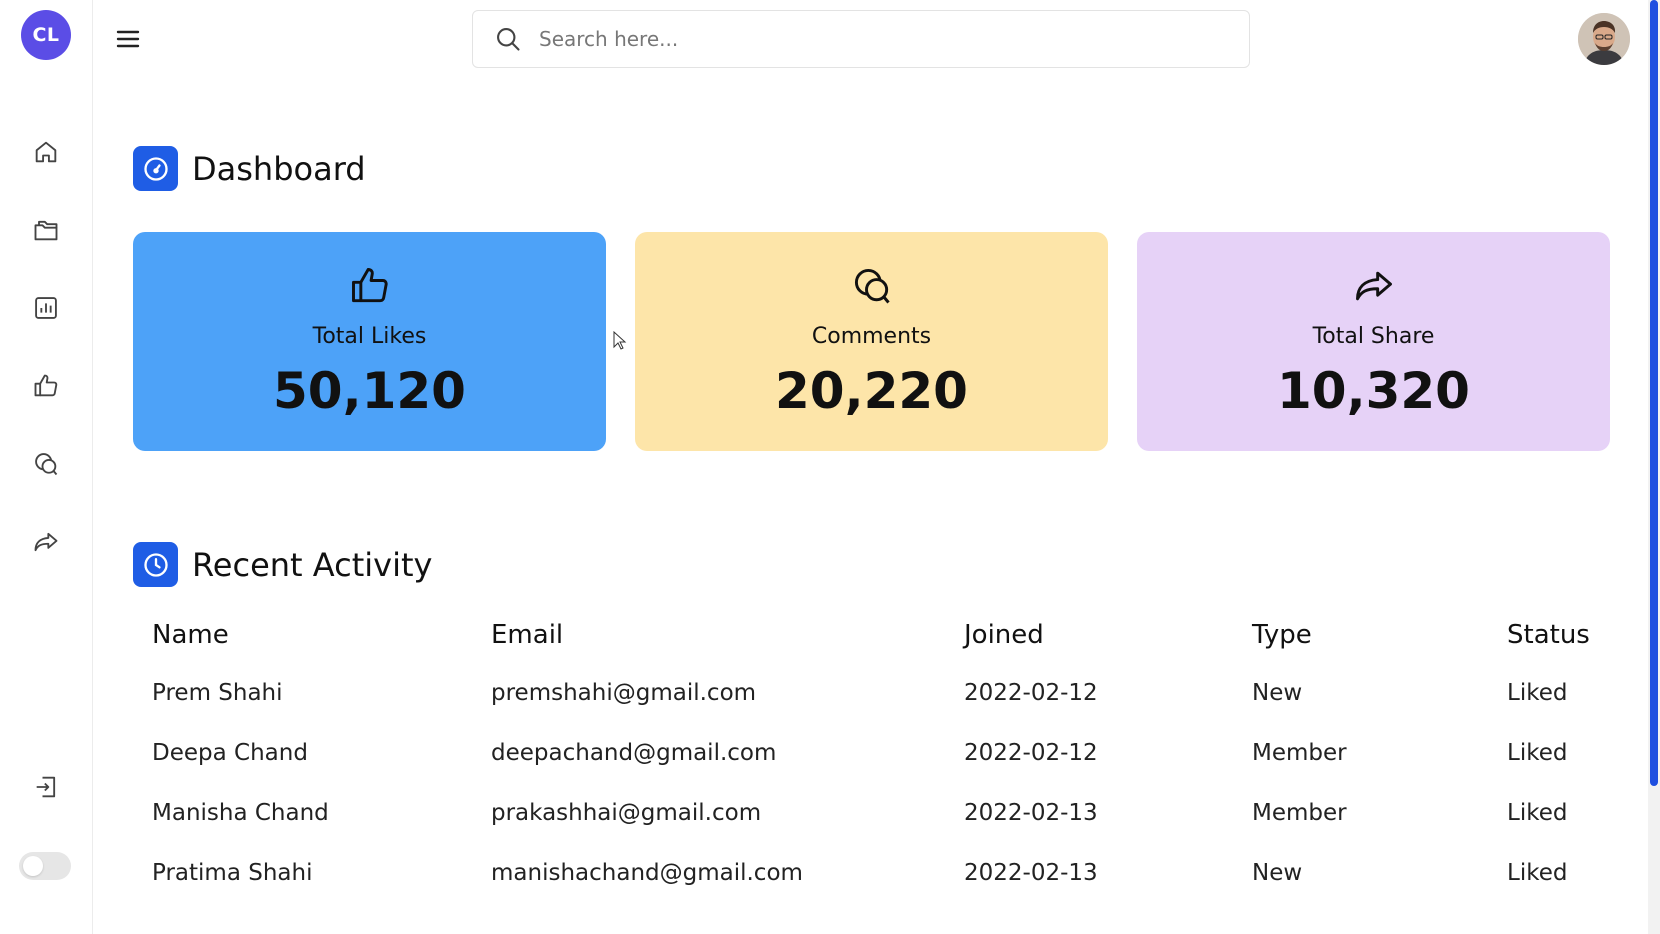 The height and width of the screenshot is (934, 1660). What do you see at coordinates (240, 813) in the screenshot?
I see `cell-name: Manisha Chand` at bounding box center [240, 813].